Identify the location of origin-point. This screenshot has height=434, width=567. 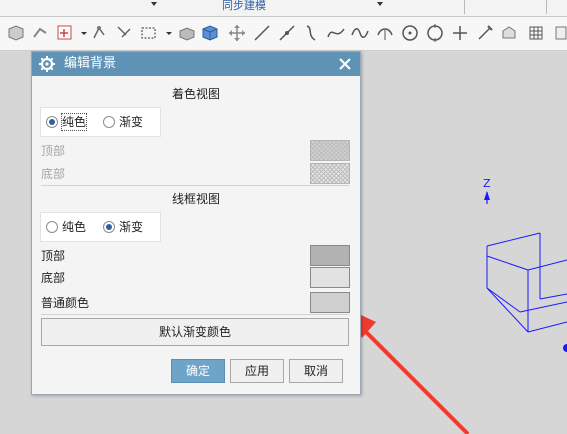
(565, 348).